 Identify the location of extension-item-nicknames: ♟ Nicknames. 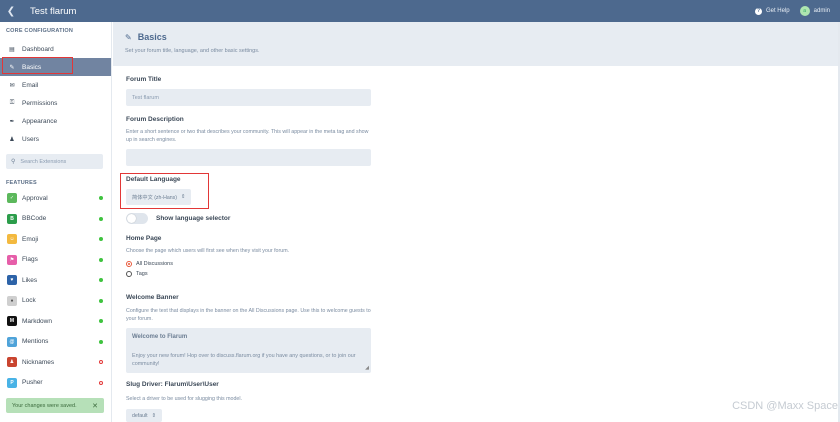
(55, 362).